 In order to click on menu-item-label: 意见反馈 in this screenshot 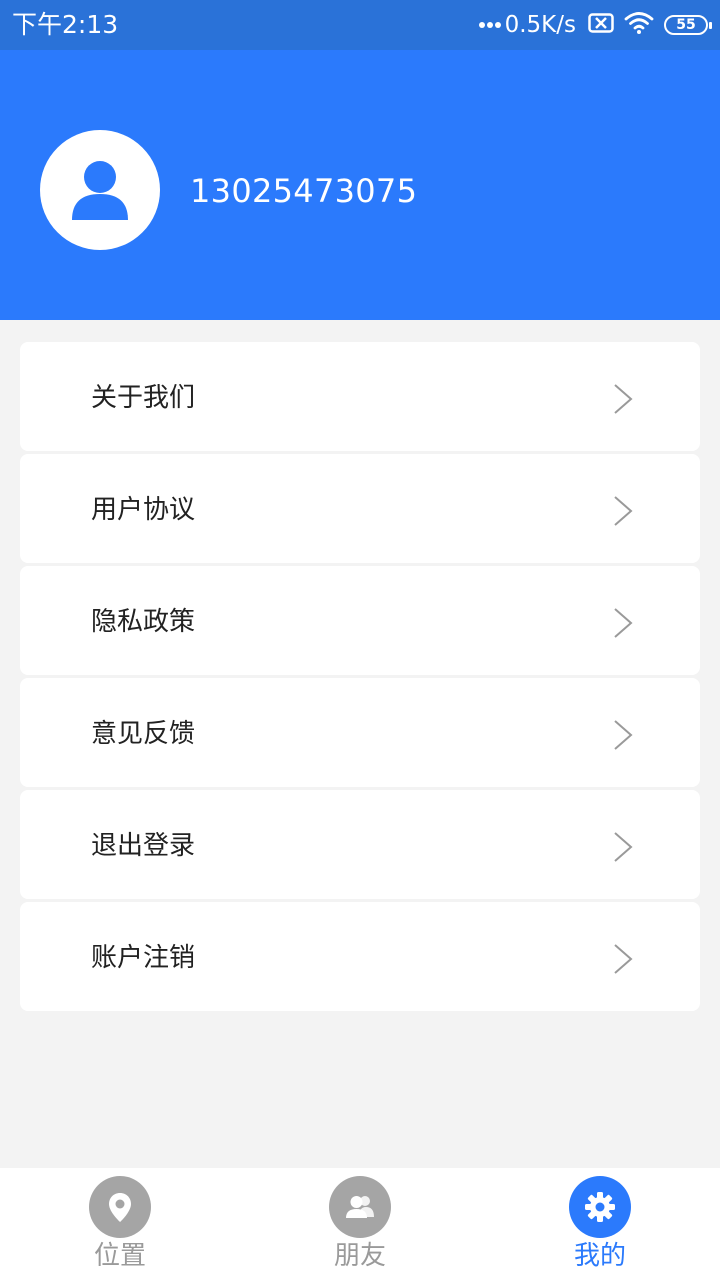, I will do `click(143, 734)`.